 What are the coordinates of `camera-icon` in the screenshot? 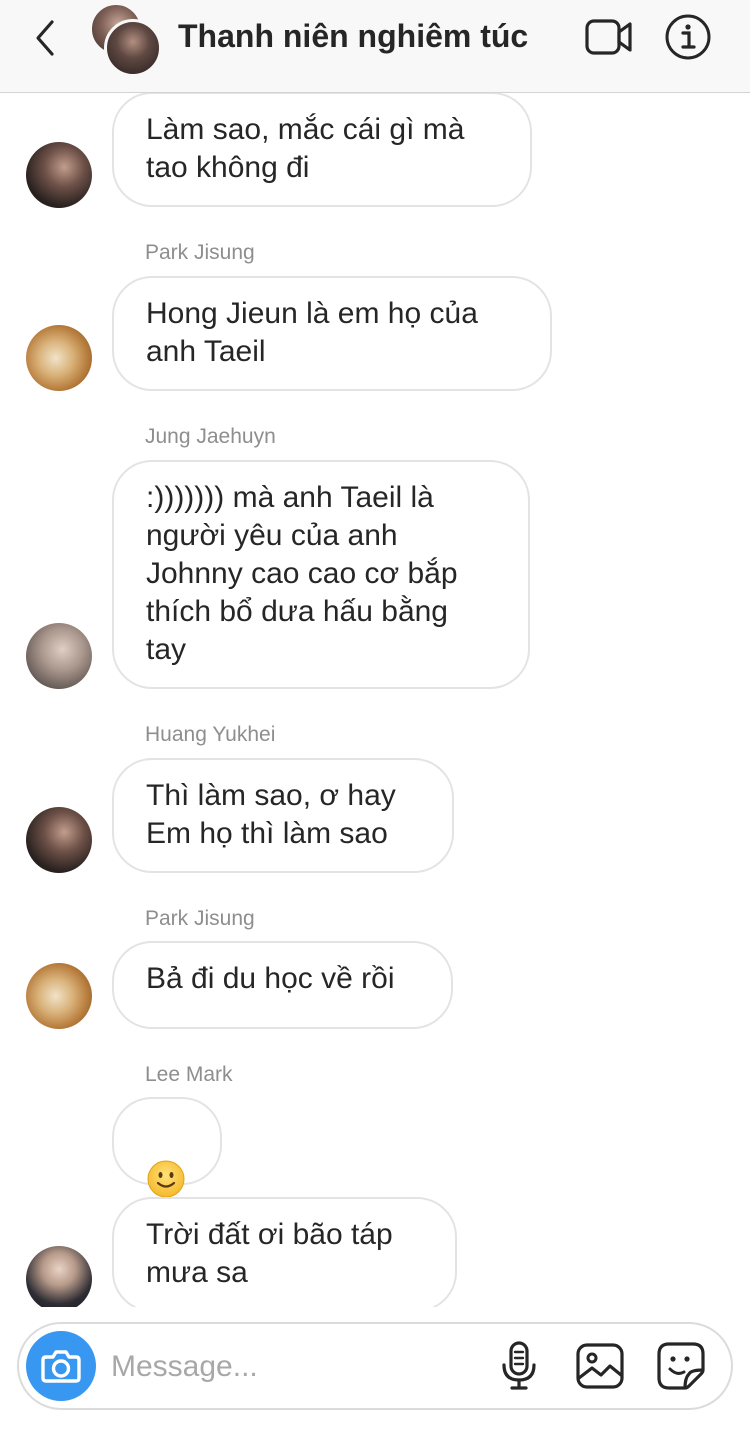 It's located at (61, 1366).